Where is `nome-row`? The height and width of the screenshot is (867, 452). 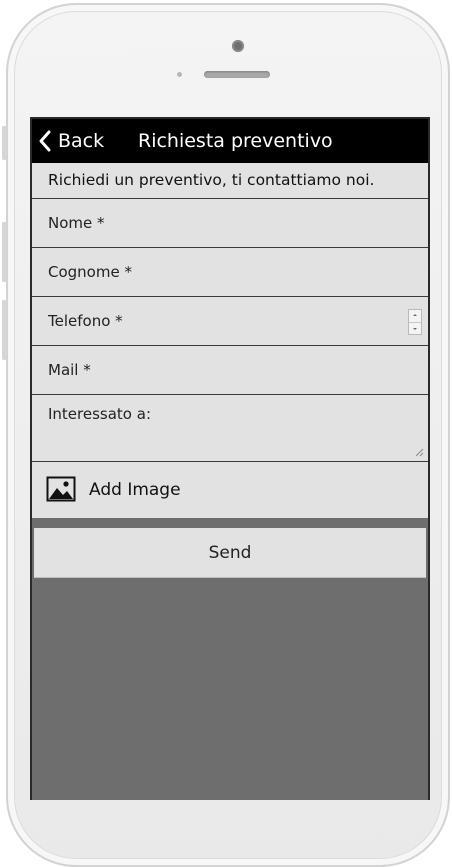 nome-row is located at coordinates (230, 223).